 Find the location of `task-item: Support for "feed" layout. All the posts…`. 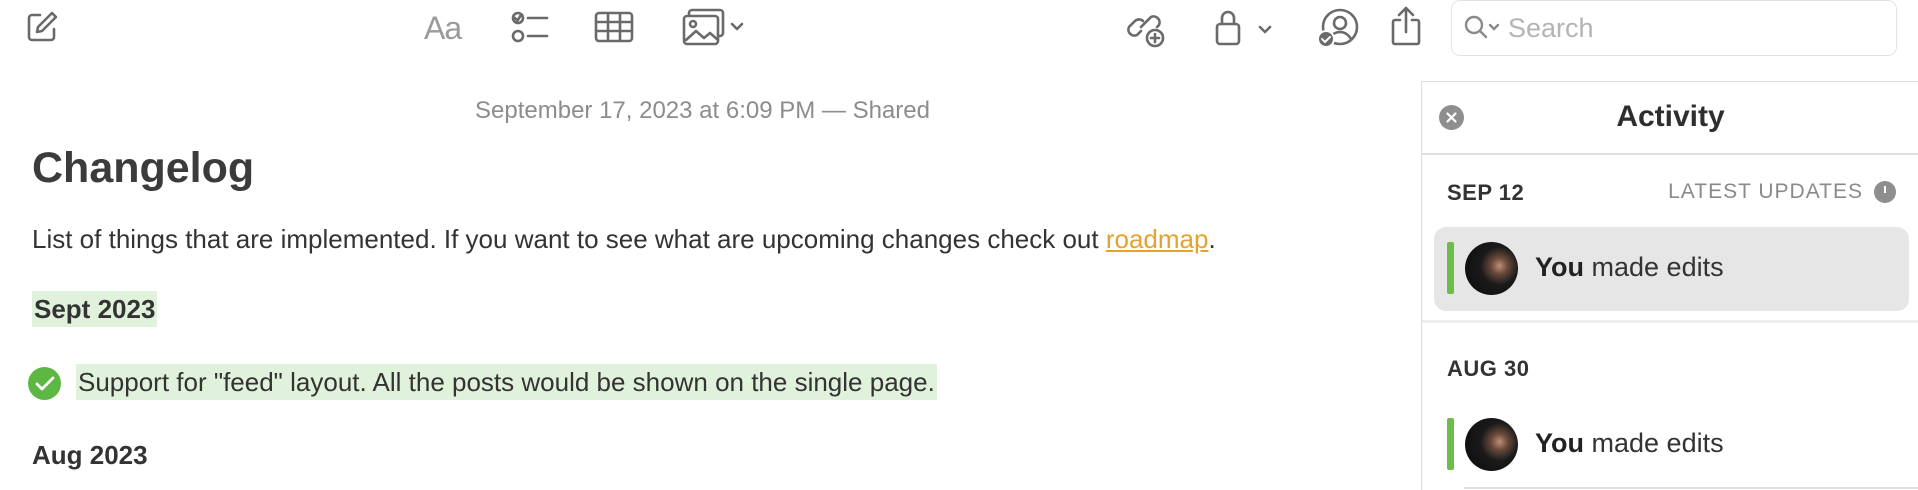

task-item: Support for "feed" layout. All the posts… is located at coordinates (506, 382).